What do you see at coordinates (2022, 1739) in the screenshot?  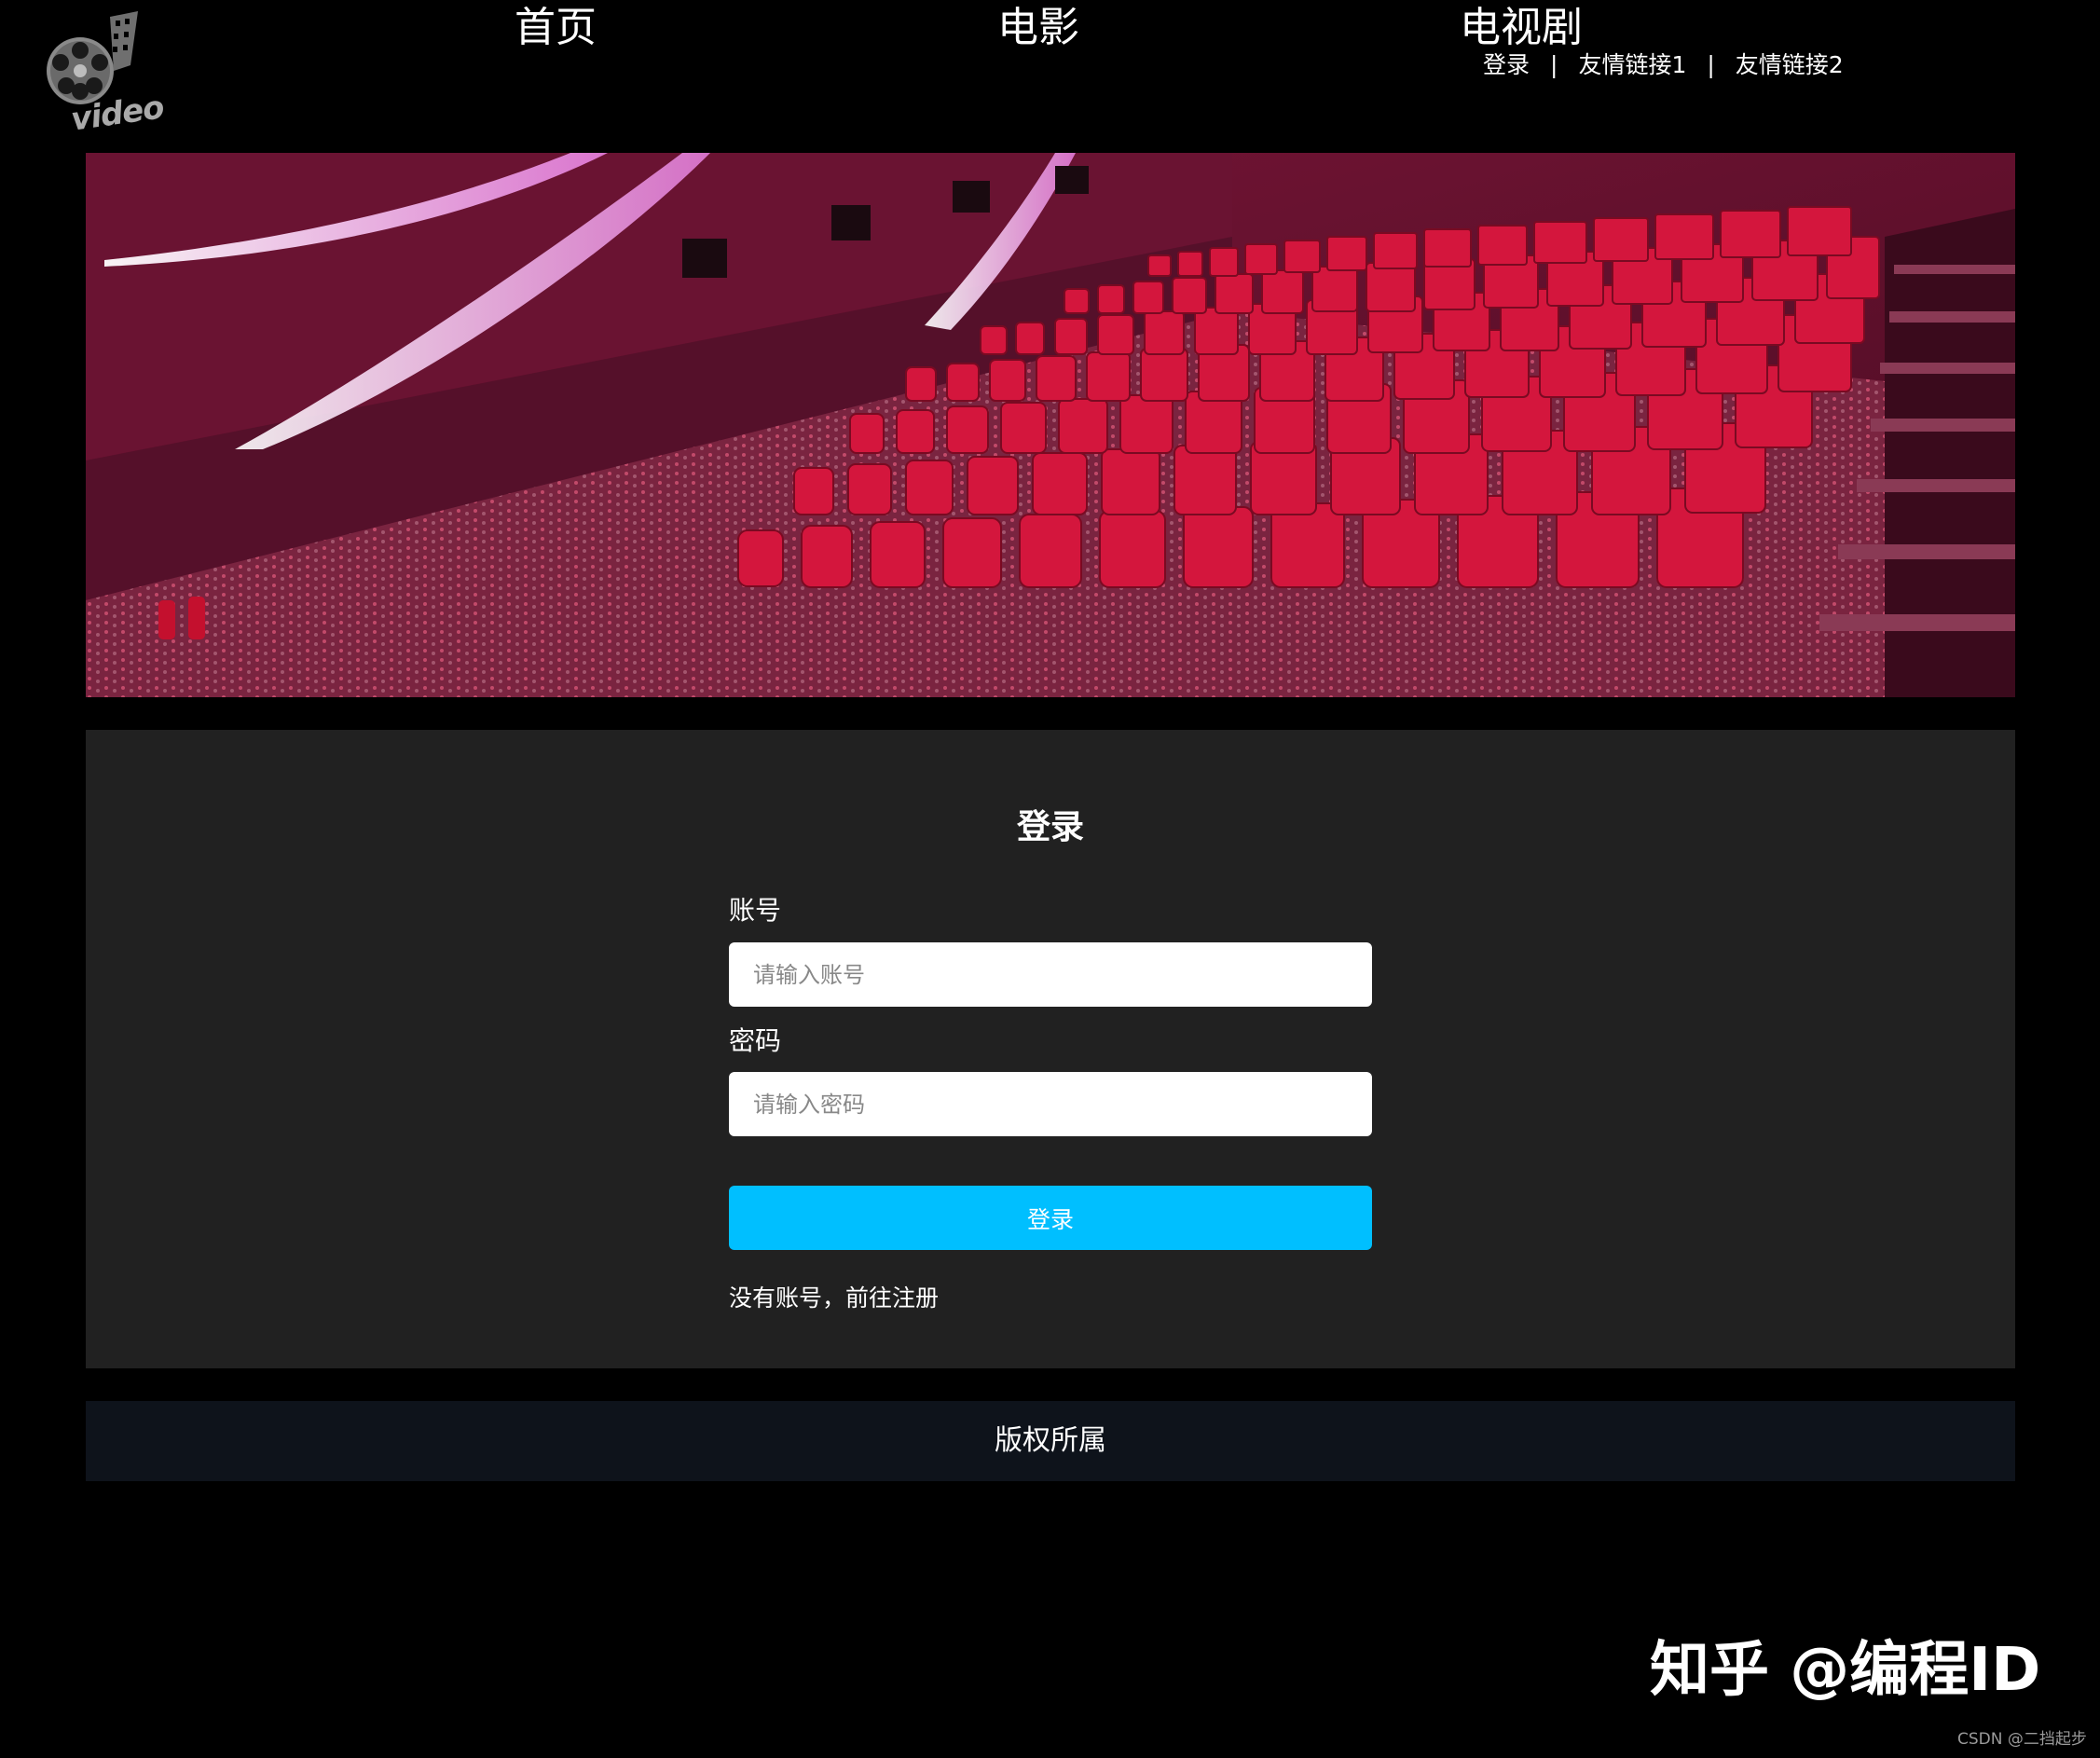 I see `csdn-watermark: CSDN @二挡起步` at bounding box center [2022, 1739].